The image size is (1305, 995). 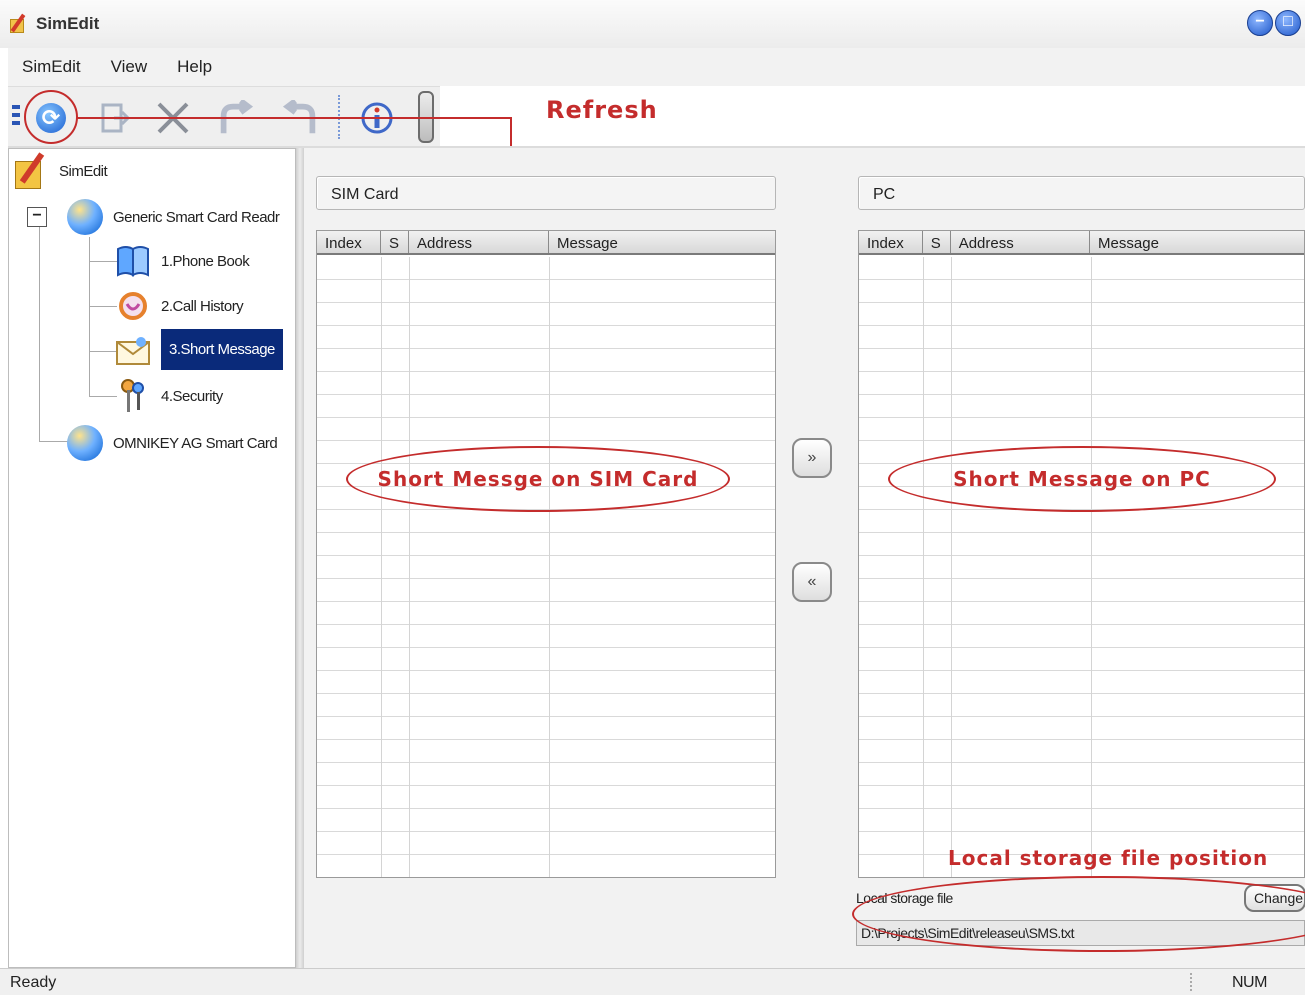 I want to click on maximize-button: □, so click(x=1288, y=23).